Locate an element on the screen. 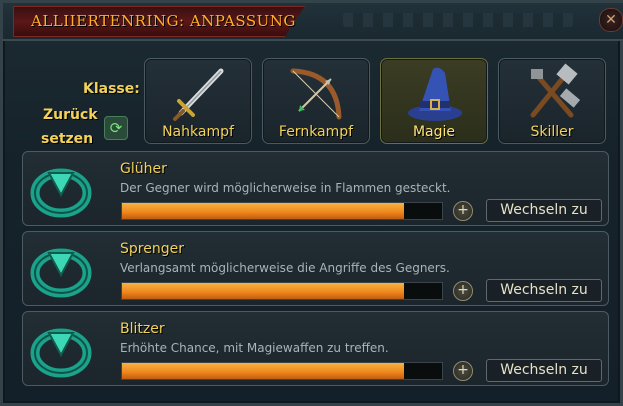 This screenshot has height=406, width=623. class-button-ranged: Fernkampf is located at coordinates (316, 101).